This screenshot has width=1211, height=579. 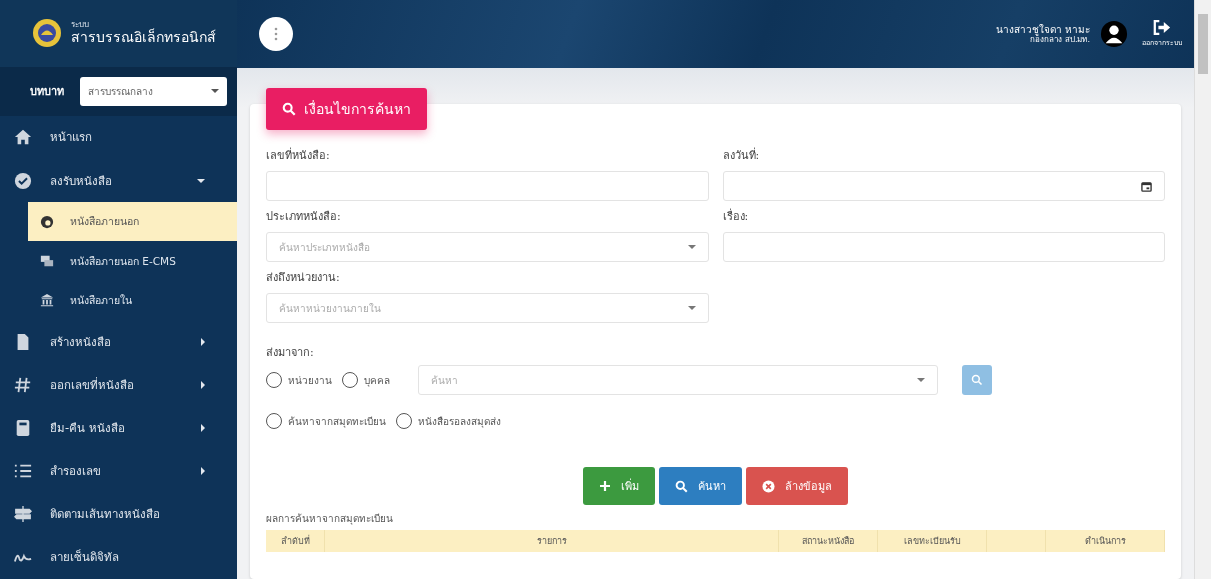 I want to click on bank-icon, so click(x=47, y=300).